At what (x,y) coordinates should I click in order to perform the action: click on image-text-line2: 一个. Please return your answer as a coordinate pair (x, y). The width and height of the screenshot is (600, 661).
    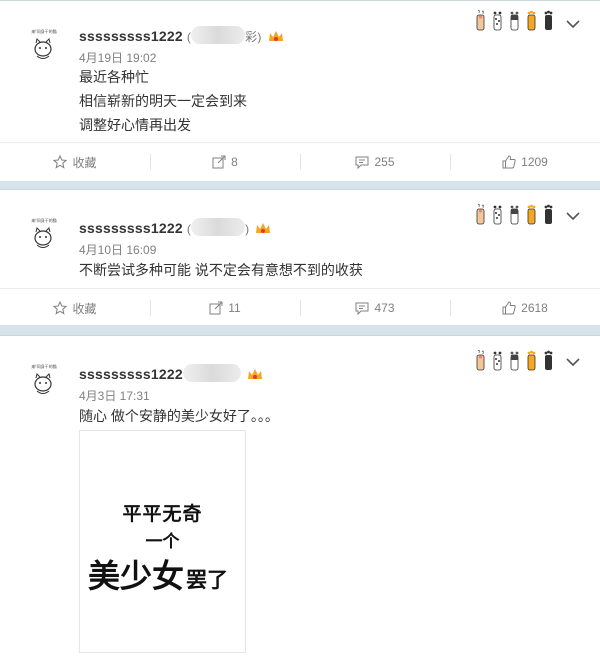
    Looking at the image, I should click on (162, 542).